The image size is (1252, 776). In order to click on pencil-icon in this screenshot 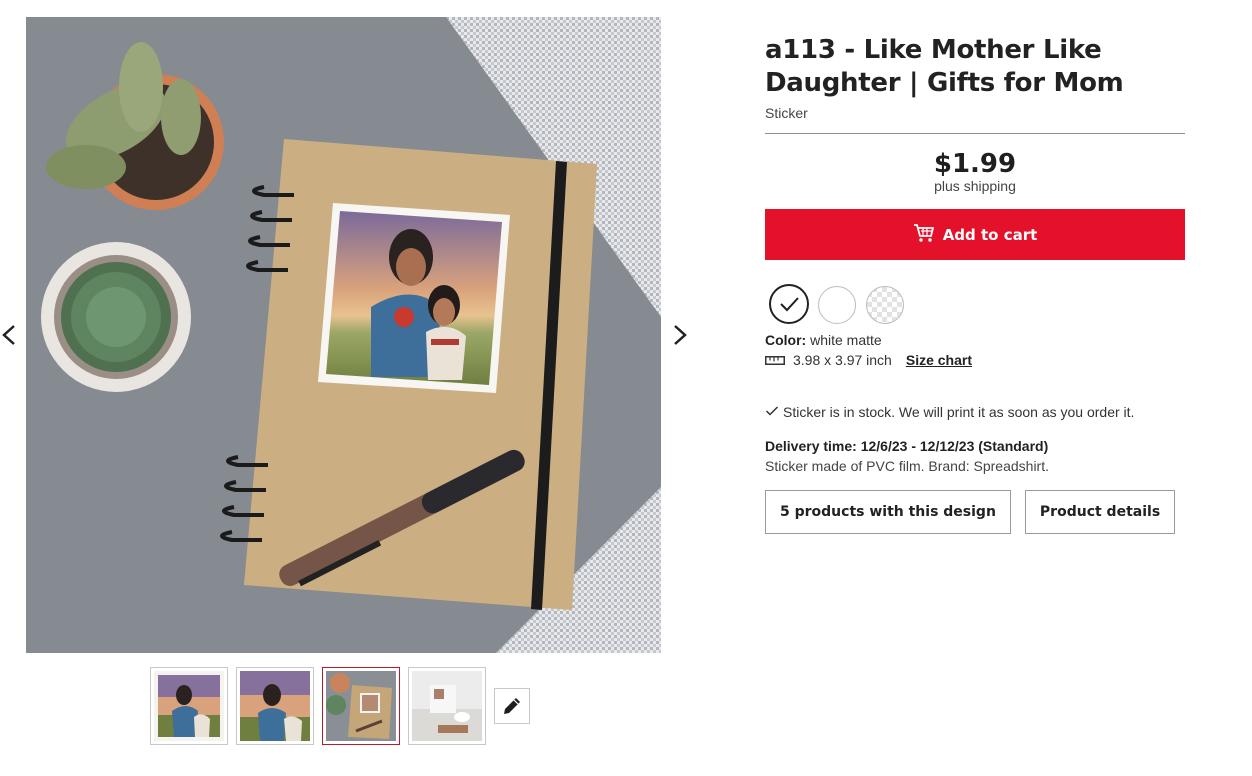, I will do `click(512, 706)`.